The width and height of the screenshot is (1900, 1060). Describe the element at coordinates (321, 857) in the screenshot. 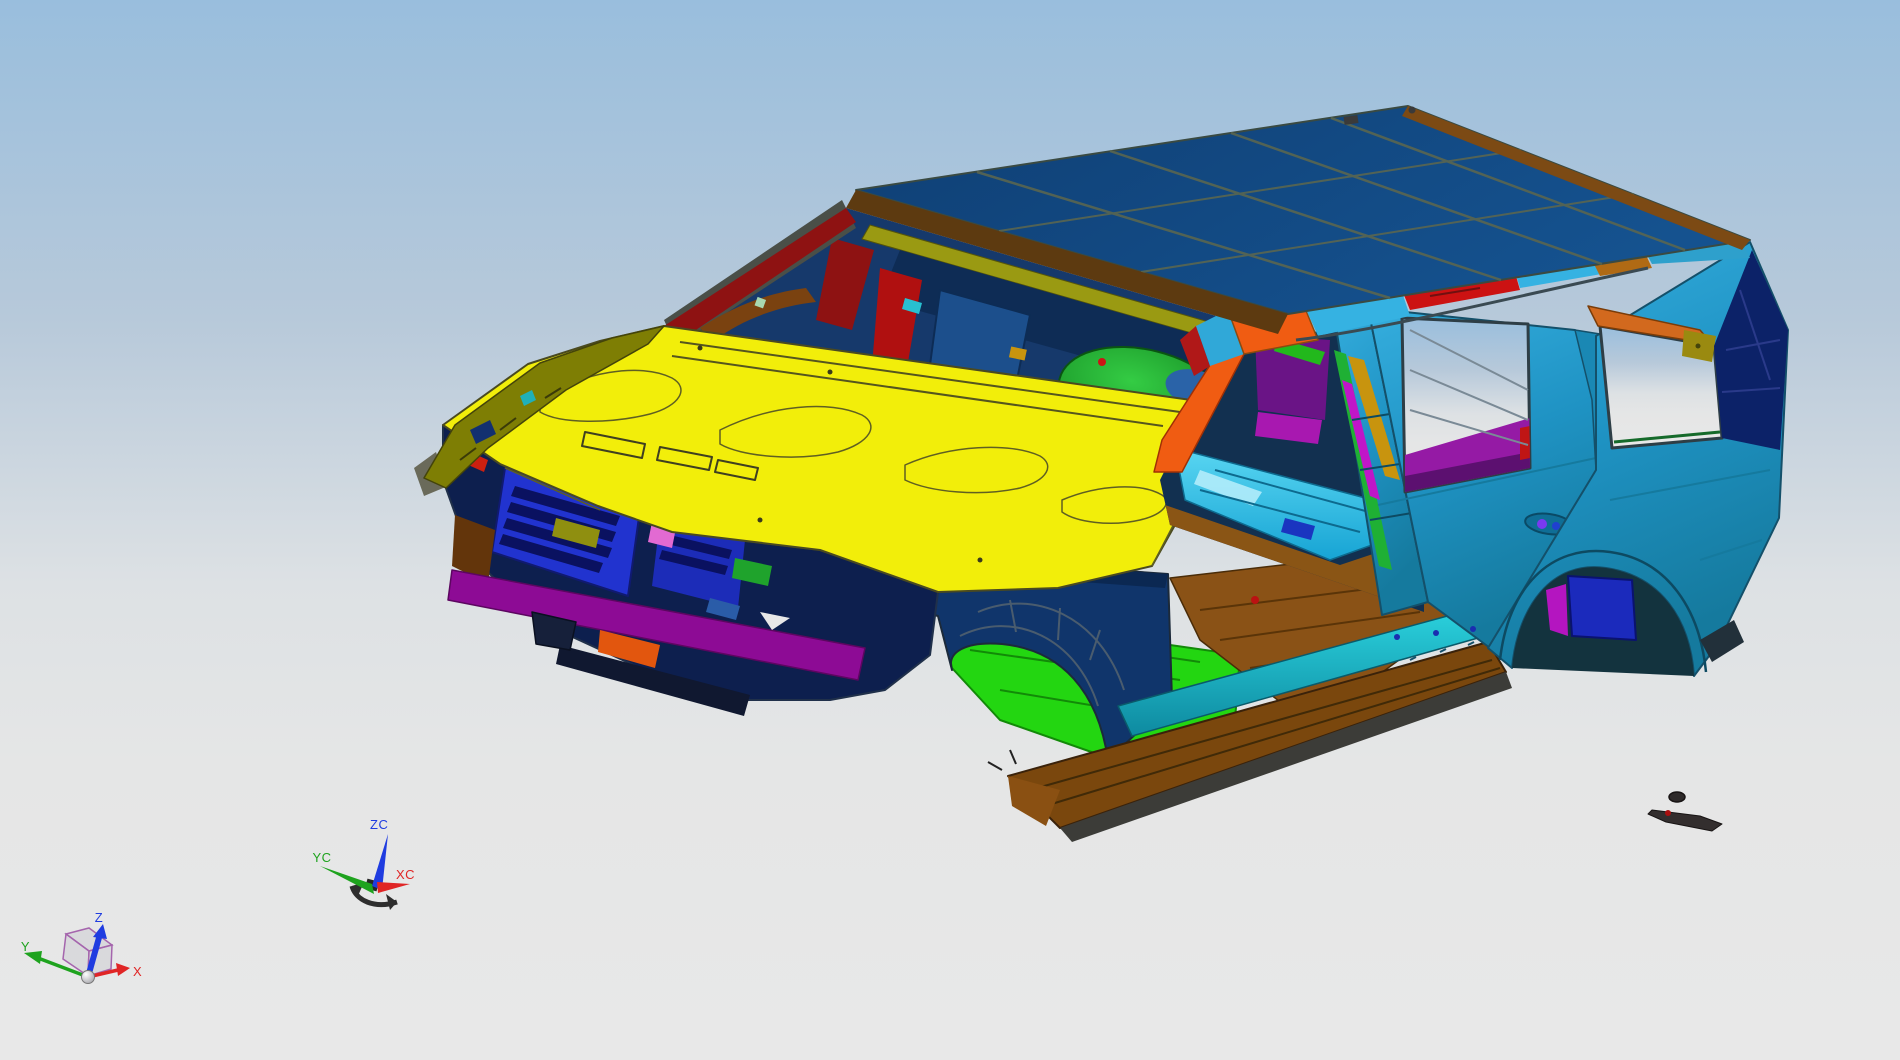

I see `wcs-y-label: YC` at that location.